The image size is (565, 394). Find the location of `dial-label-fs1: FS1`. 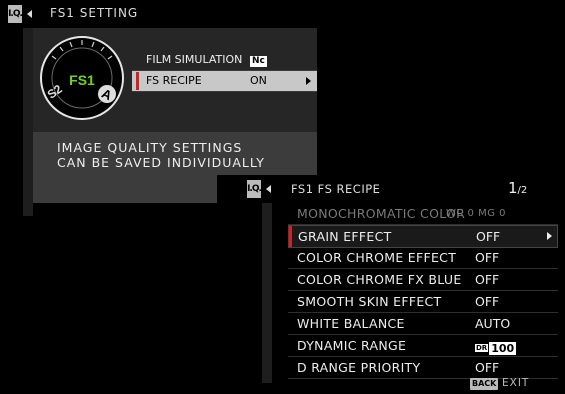

dial-label-fs1: FS1 is located at coordinates (82, 80).